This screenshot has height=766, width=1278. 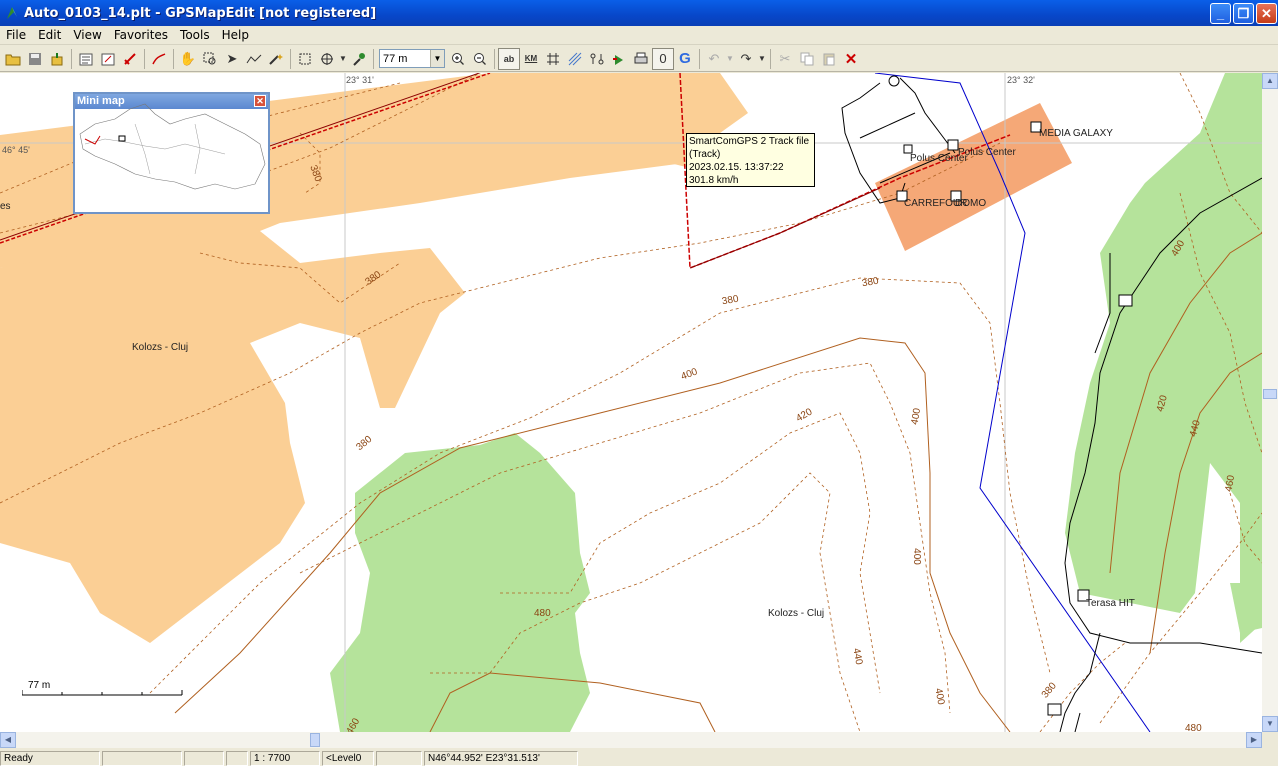 What do you see at coordinates (16, 35) in the screenshot?
I see `menu-file: File` at bounding box center [16, 35].